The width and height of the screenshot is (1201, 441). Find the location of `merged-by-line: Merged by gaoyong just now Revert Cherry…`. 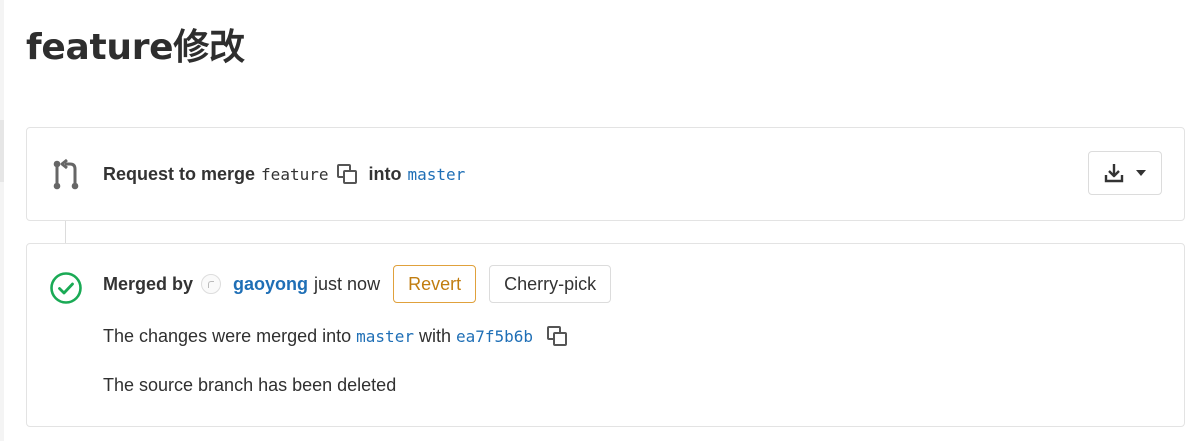

merged-by-line: Merged by gaoyong just now Revert Cherry… is located at coordinates (357, 284).